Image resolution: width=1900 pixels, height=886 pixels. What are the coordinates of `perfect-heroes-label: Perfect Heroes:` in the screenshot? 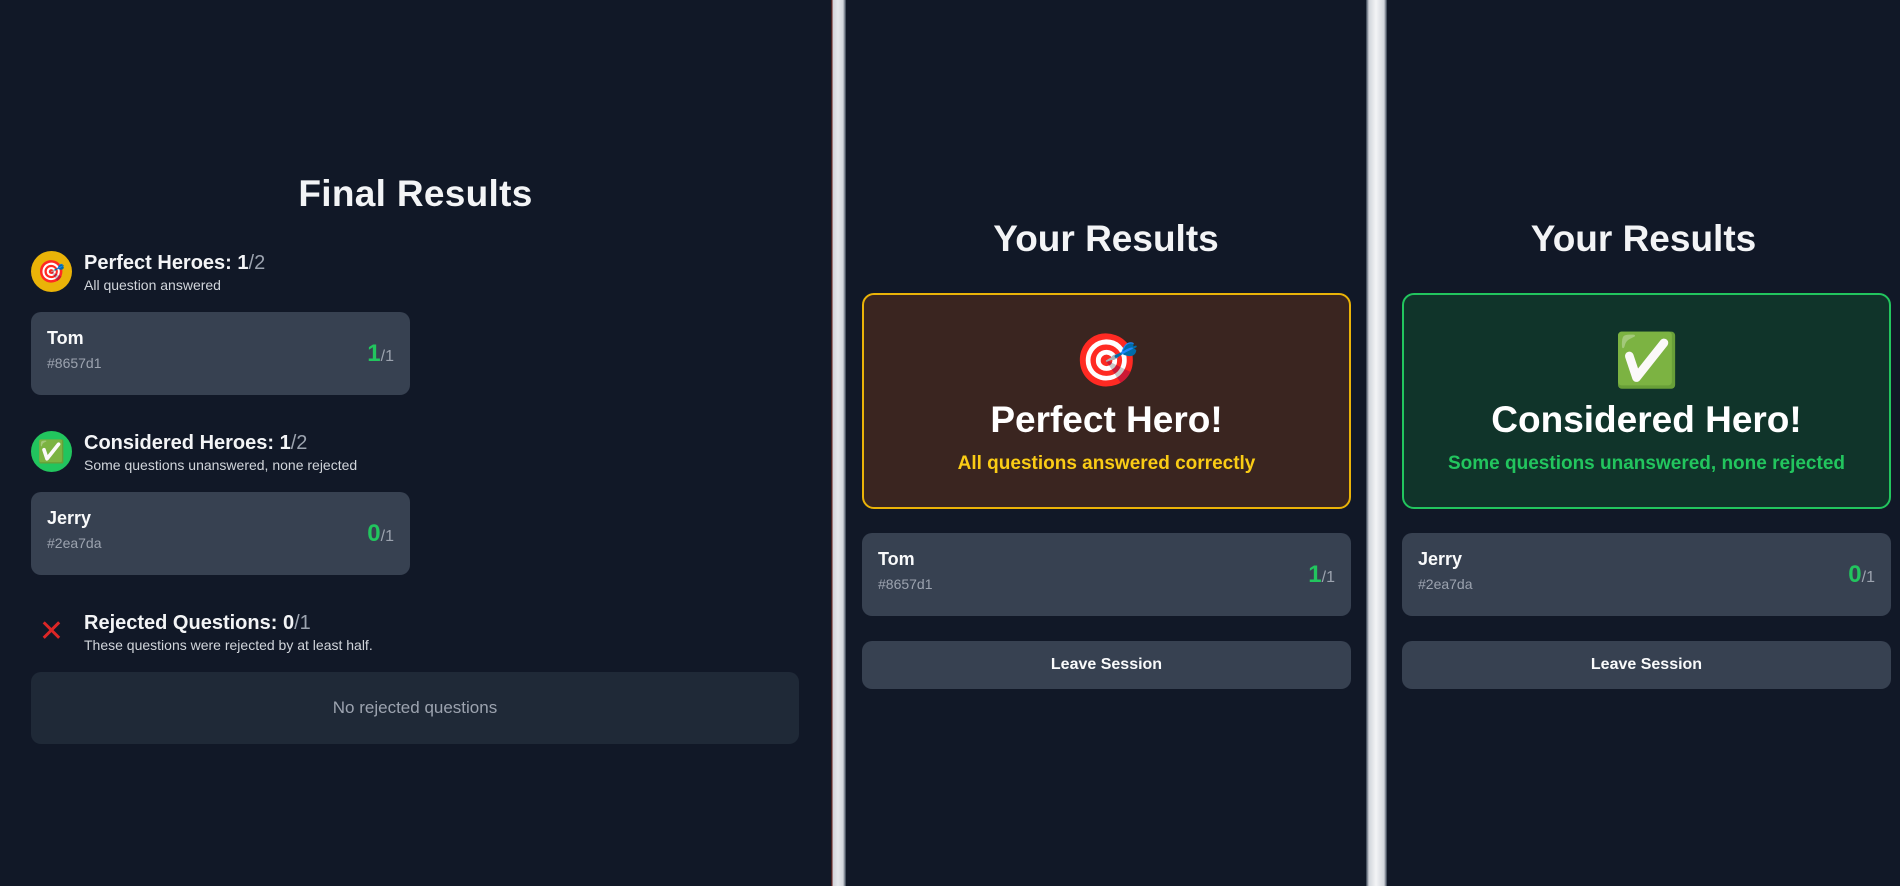 It's located at (161, 263).